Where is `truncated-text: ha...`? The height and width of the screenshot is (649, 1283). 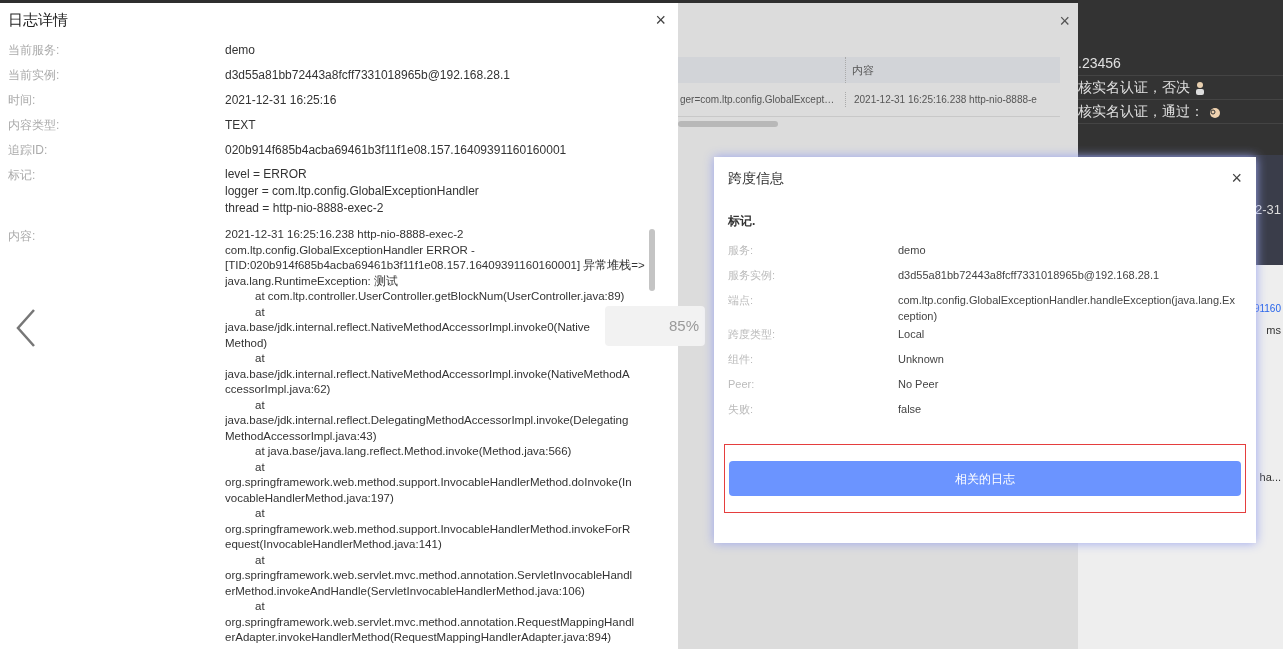
truncated-text: ha... is located at coordinates (1270, 477).